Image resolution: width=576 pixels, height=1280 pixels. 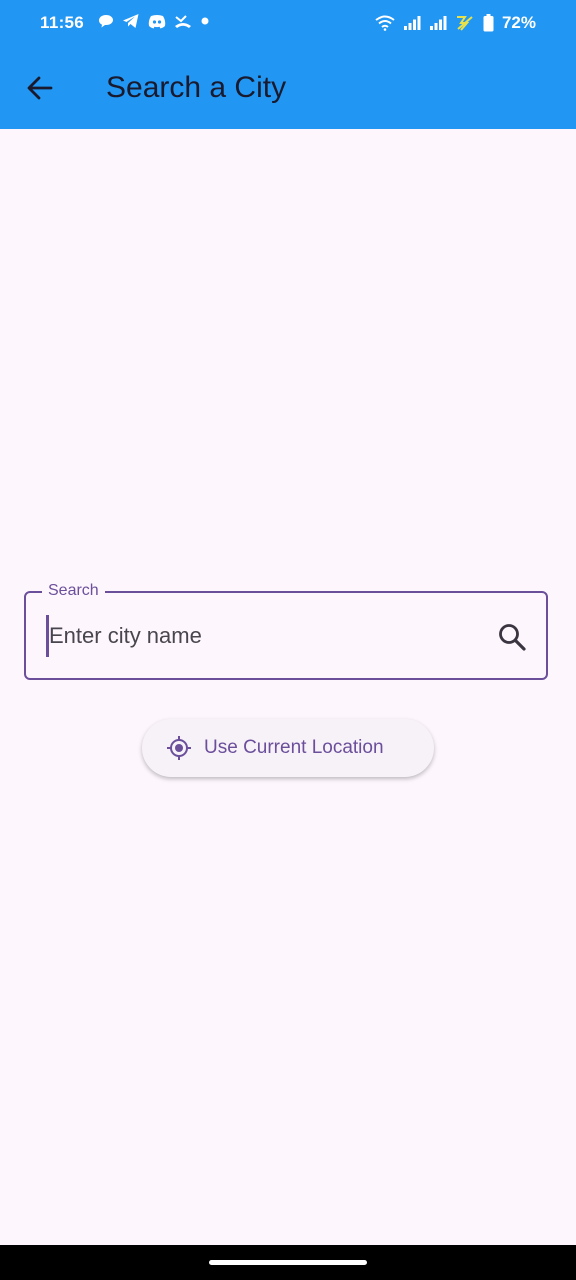 What do you see at coordinates (512, 637) in the screenshot?
I see `search-icon` at bounding box center [512, 637].